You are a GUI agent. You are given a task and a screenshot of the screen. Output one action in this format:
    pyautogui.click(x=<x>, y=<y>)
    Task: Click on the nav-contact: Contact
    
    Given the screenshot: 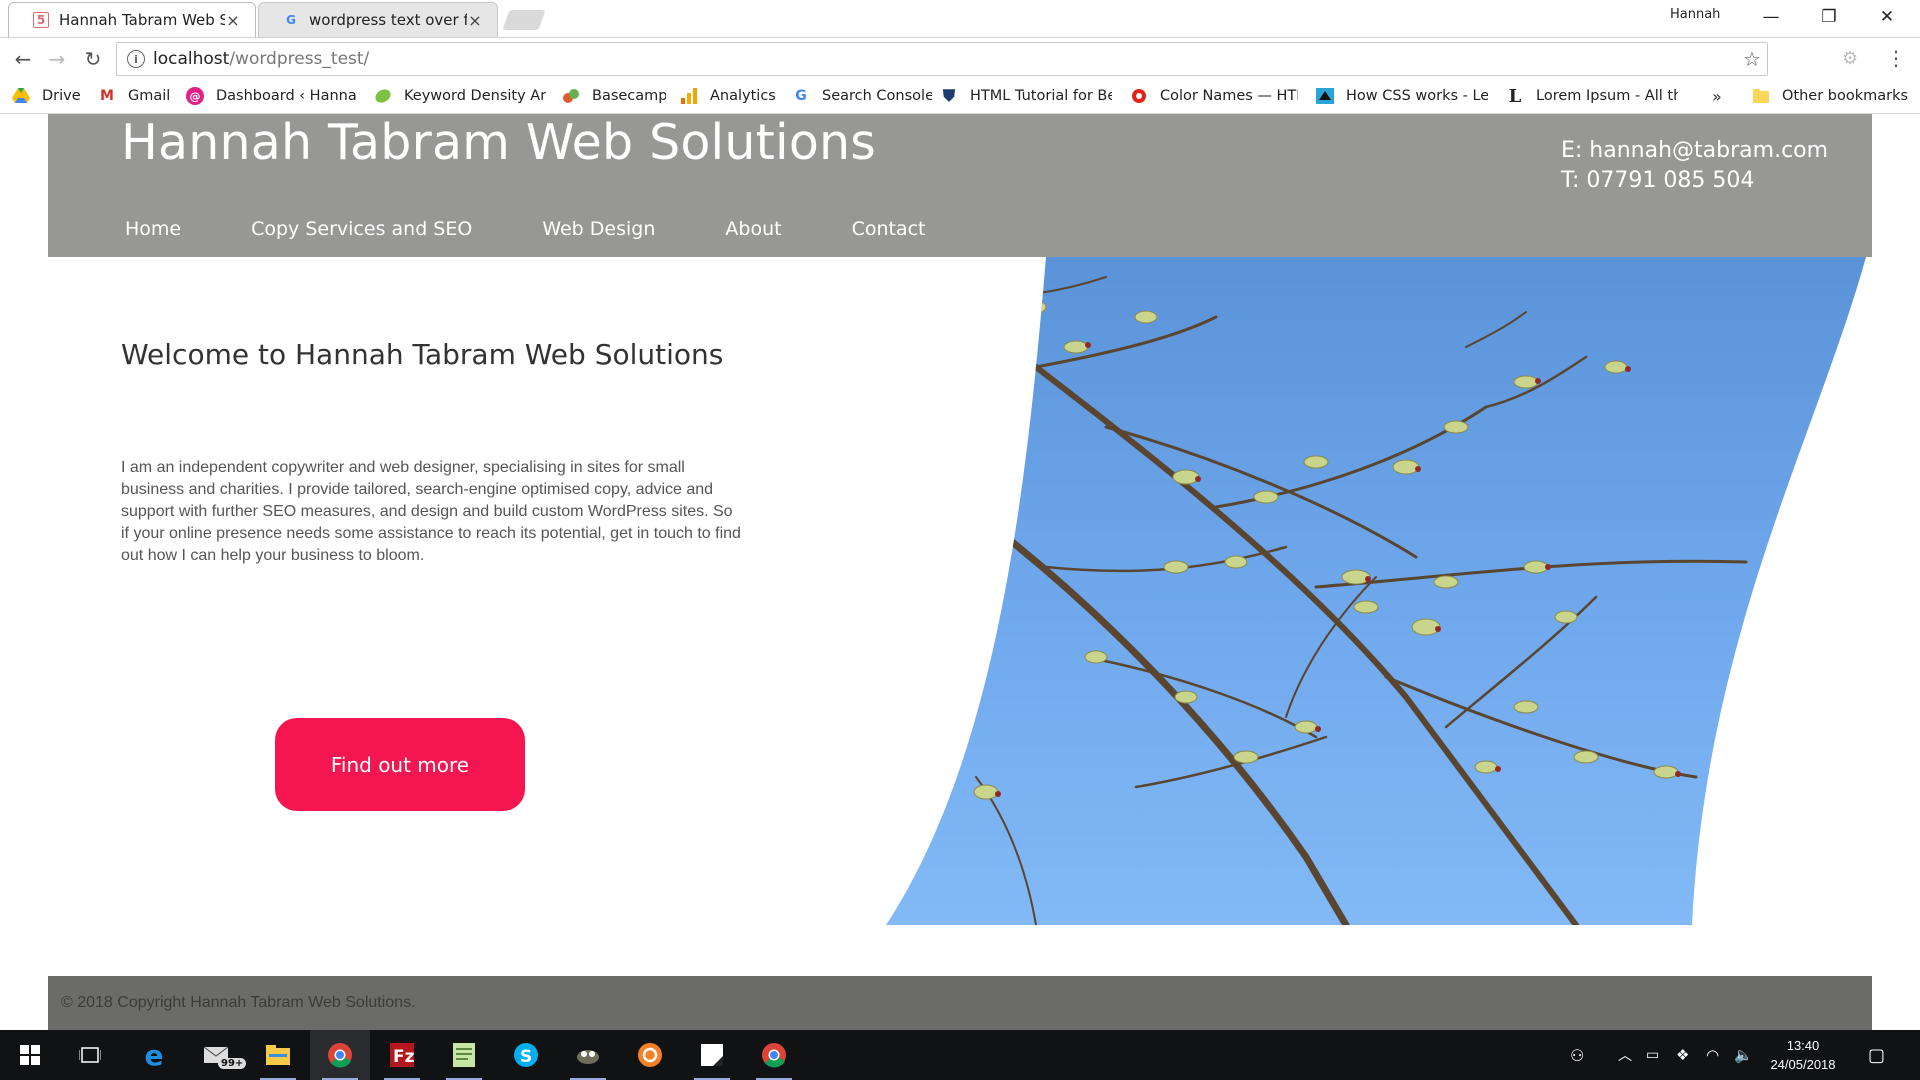 What is the action you would take?
    pyautogui.click(x=889, y=229)
    